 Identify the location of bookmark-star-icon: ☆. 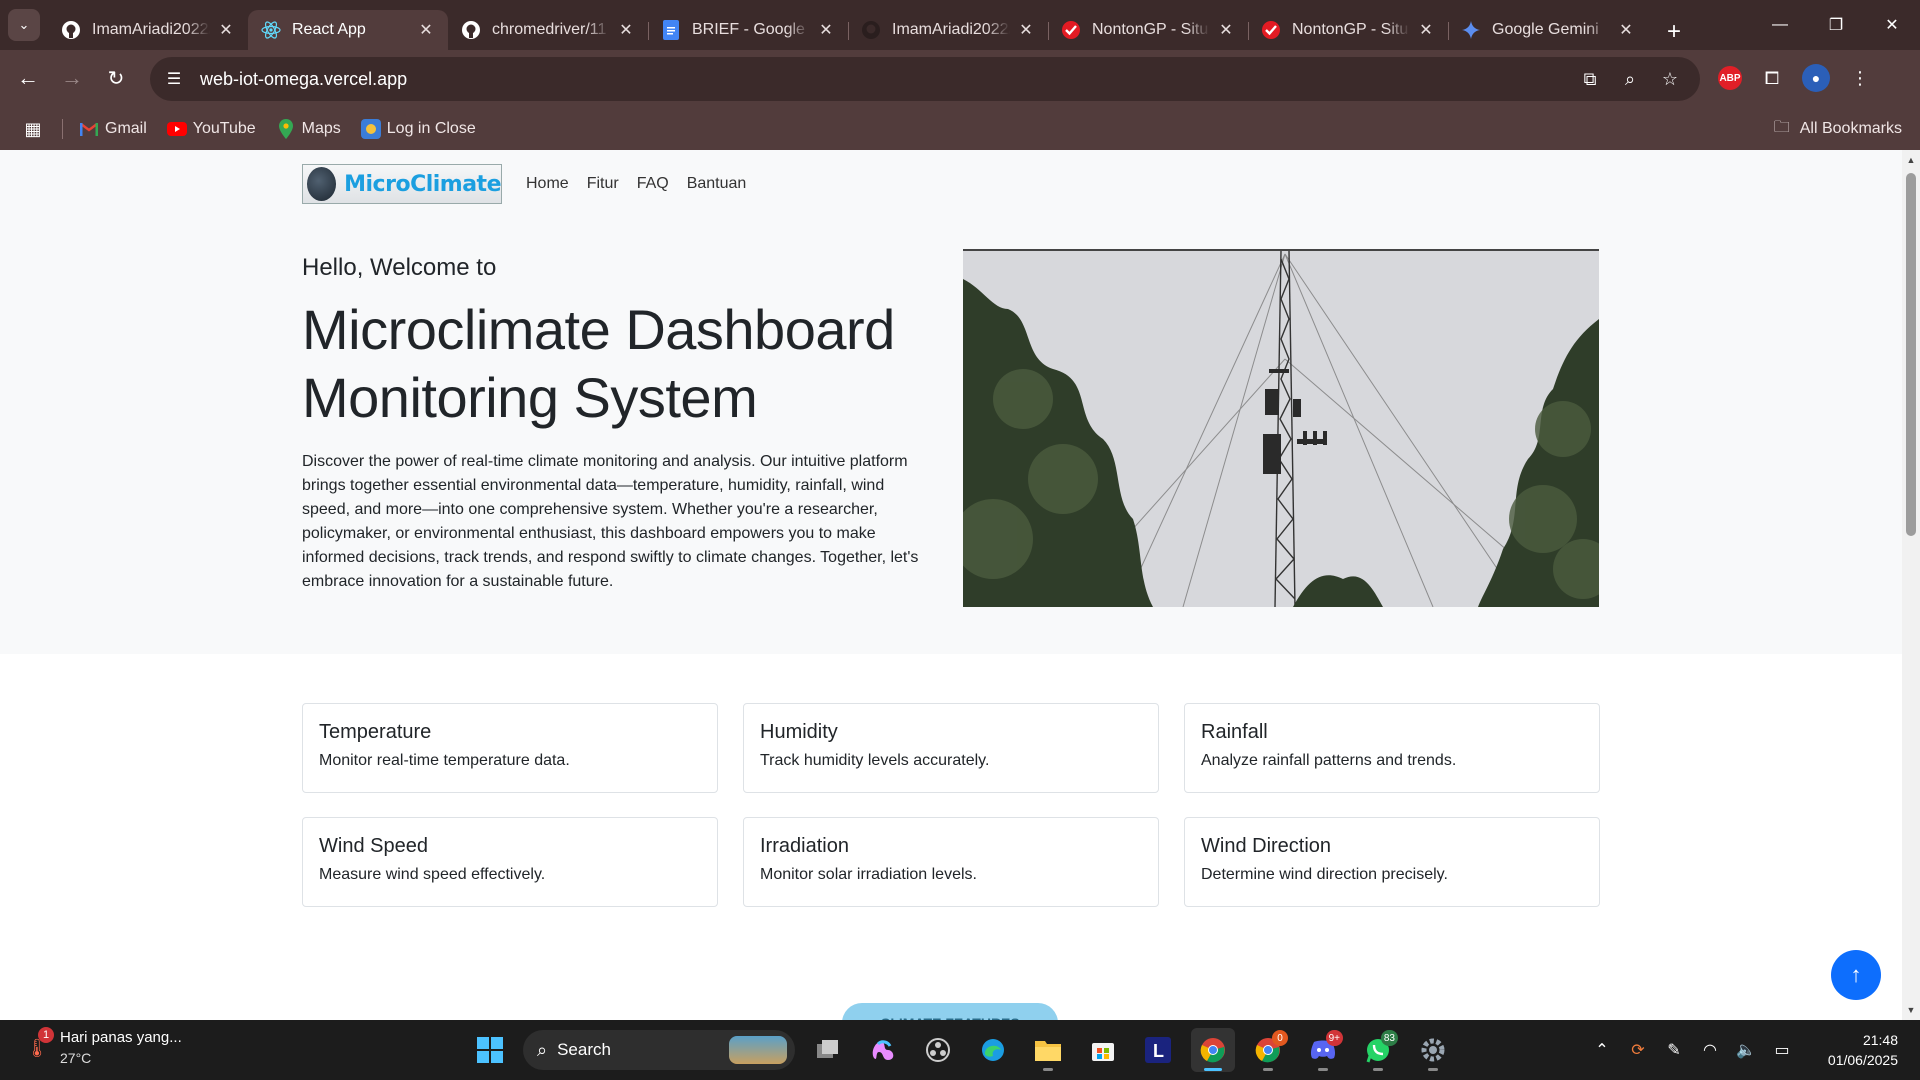
(1670, 79).